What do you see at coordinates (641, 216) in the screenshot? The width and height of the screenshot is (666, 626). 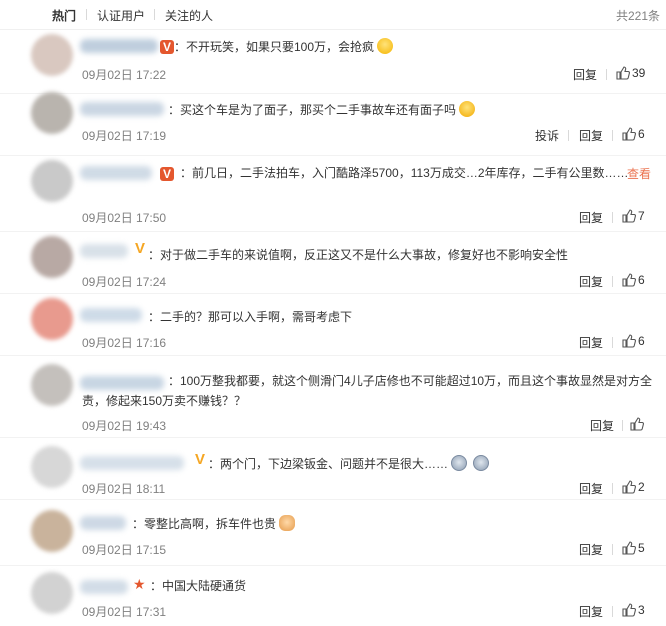 I see `like-count: 7` at bounding box center [641, 216].